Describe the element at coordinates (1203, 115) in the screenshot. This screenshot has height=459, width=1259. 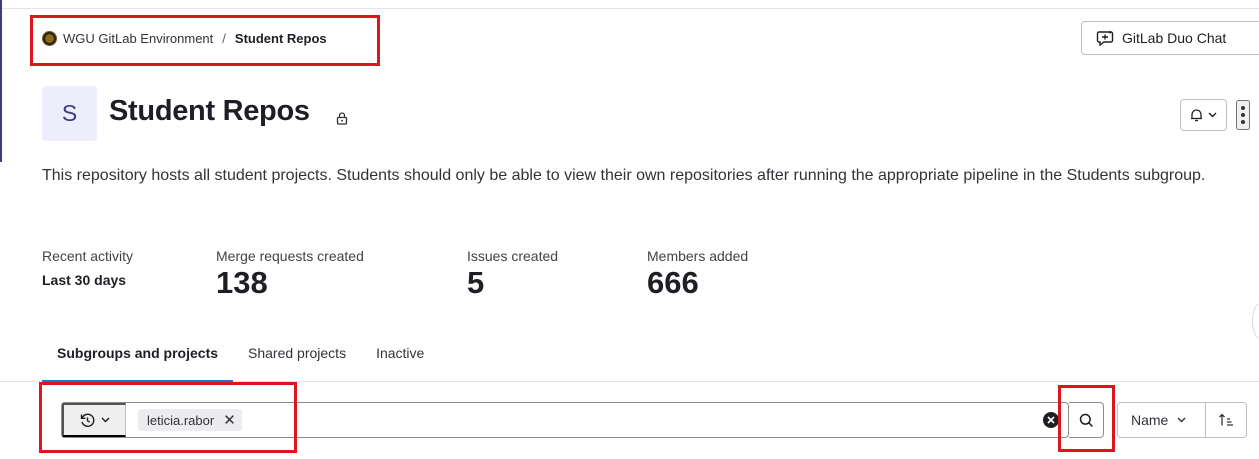
I see `notification-settings-button` at that location.